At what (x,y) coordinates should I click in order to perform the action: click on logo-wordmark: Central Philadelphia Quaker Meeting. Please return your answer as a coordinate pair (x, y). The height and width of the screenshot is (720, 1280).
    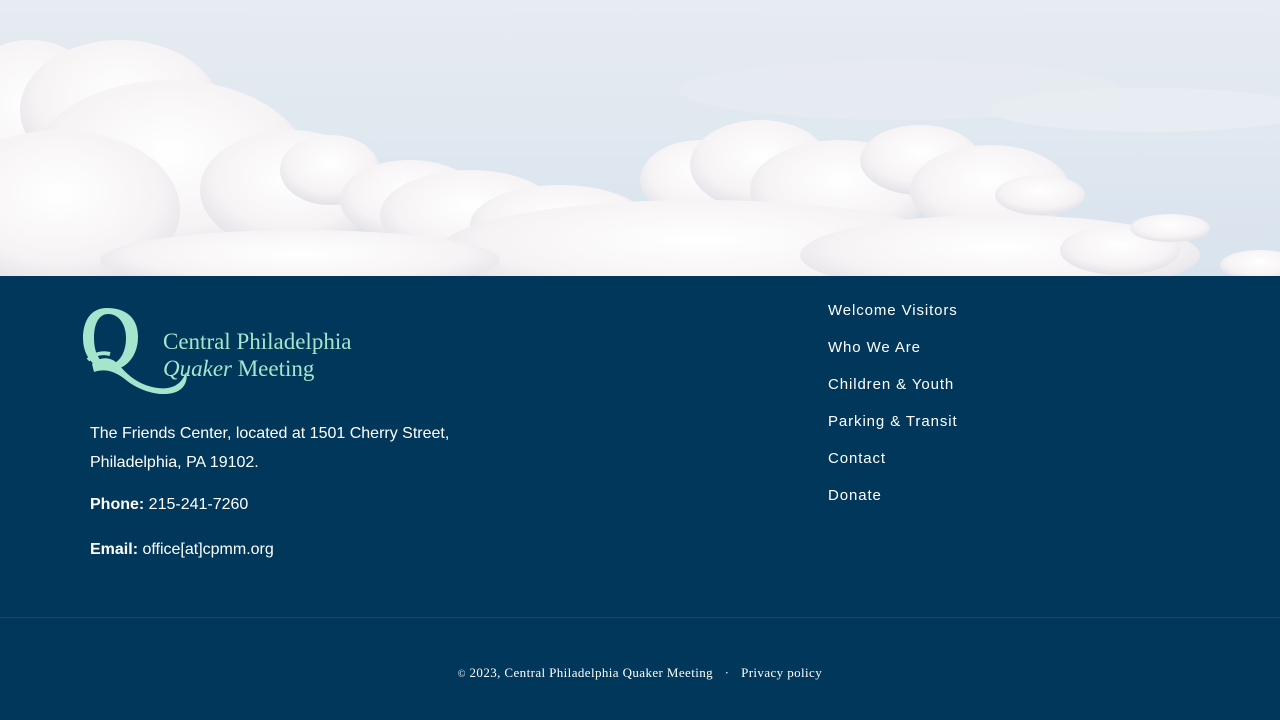
    Looking at the image, I should click on (257, 355).